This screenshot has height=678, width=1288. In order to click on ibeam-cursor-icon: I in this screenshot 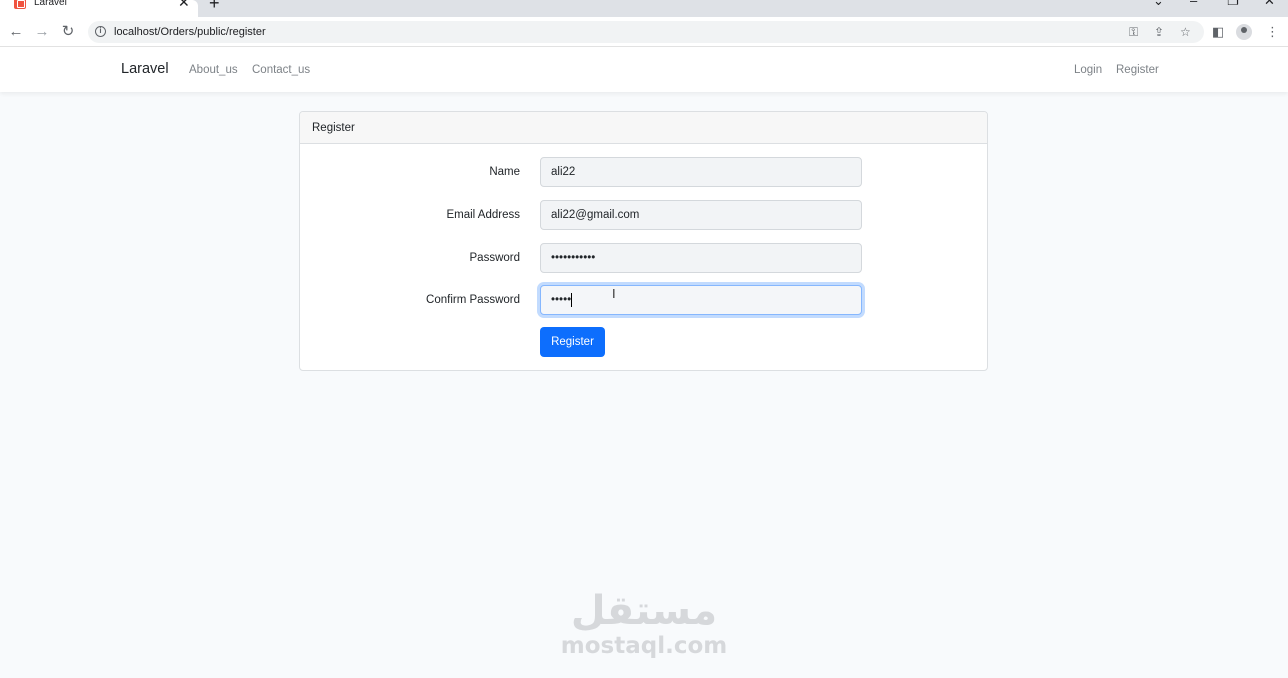, I will do `click(614, 293)`.